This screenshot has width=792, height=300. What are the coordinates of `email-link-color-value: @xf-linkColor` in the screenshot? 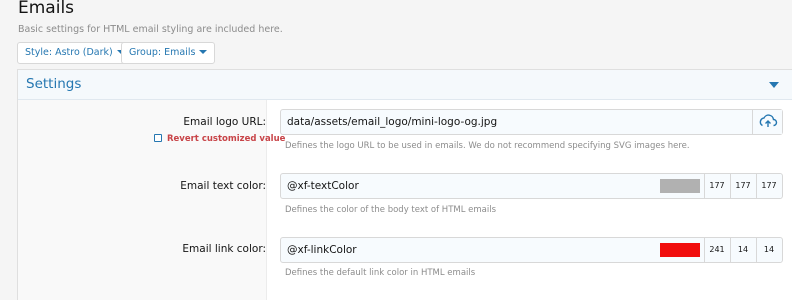 It's located at (322, 250).